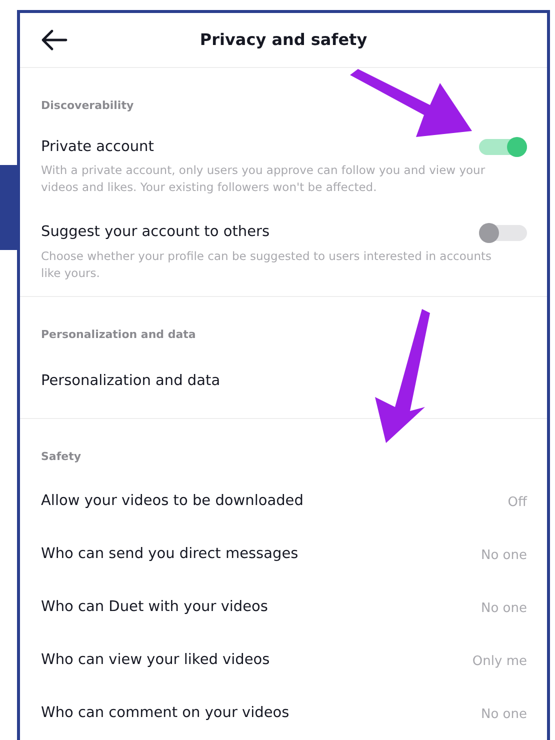  I want to click on section-label: Discoverability, so click(87, 106).